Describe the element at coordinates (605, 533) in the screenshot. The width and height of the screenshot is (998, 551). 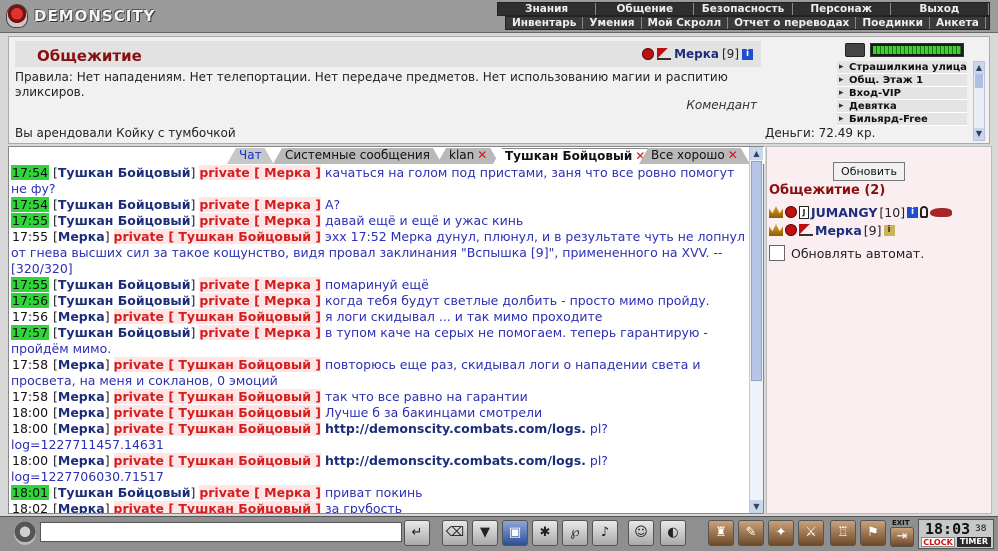
I see `music-icon: ♪` at that location.